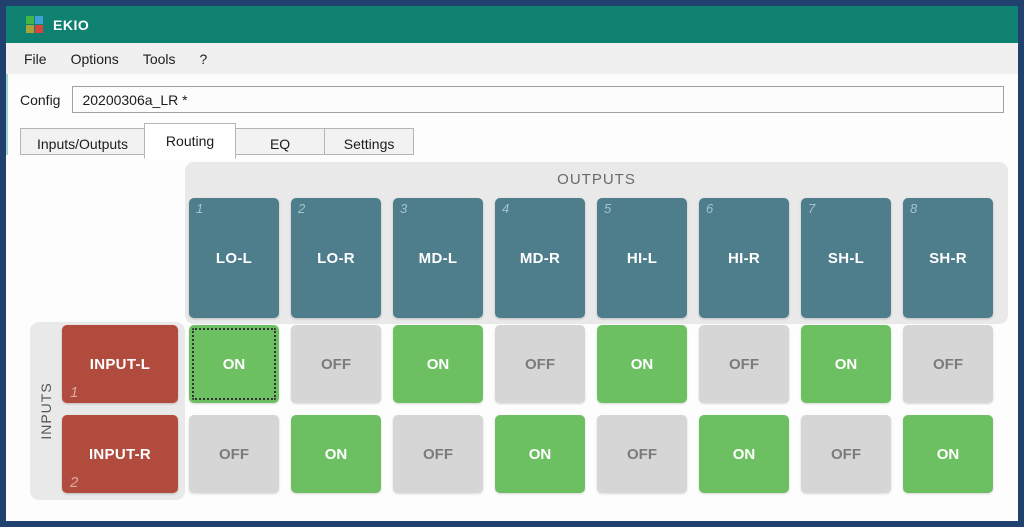 This screenshot has height=527, width=1024. I want to click on output-header-hi-l: 5 HI-L, so click(642, 258).